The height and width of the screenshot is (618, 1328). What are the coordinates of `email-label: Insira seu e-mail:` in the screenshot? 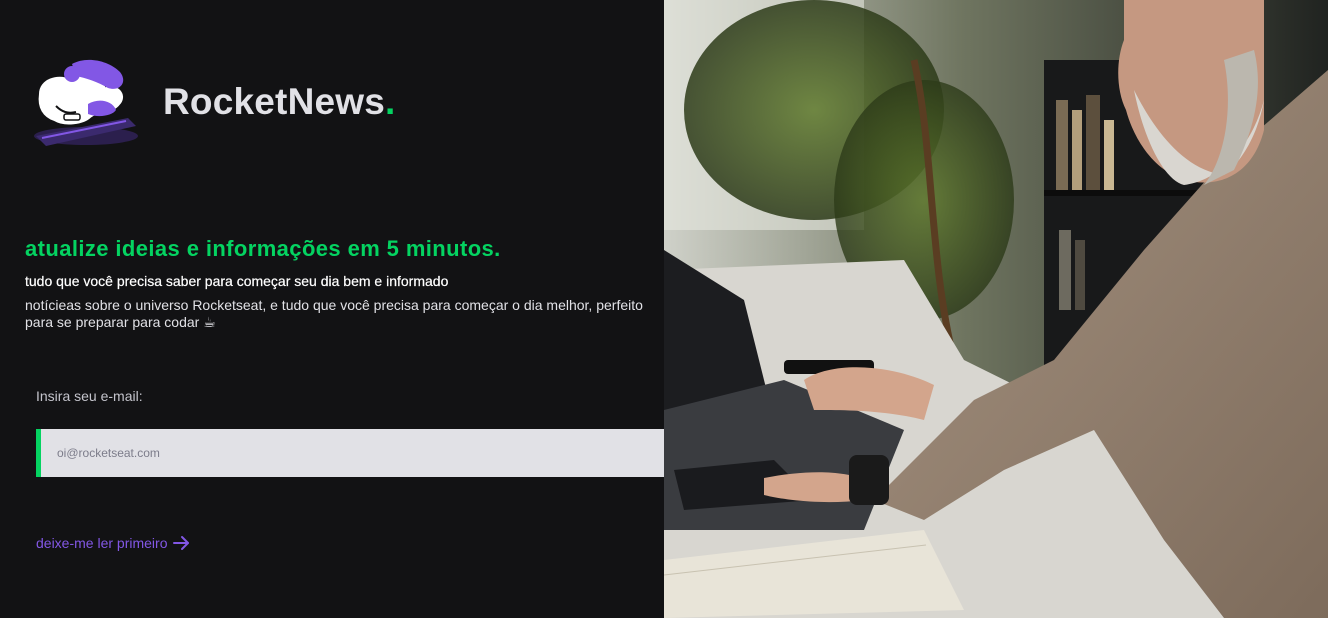 It's located at (89, 396).